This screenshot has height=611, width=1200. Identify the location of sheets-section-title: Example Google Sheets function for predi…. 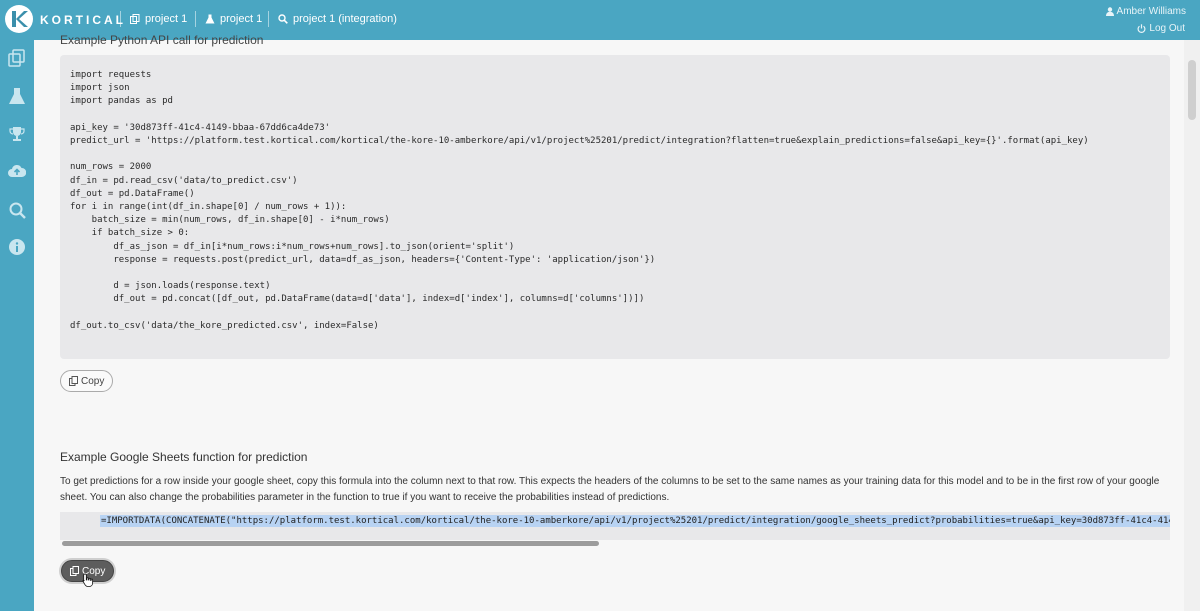
(184, 457).